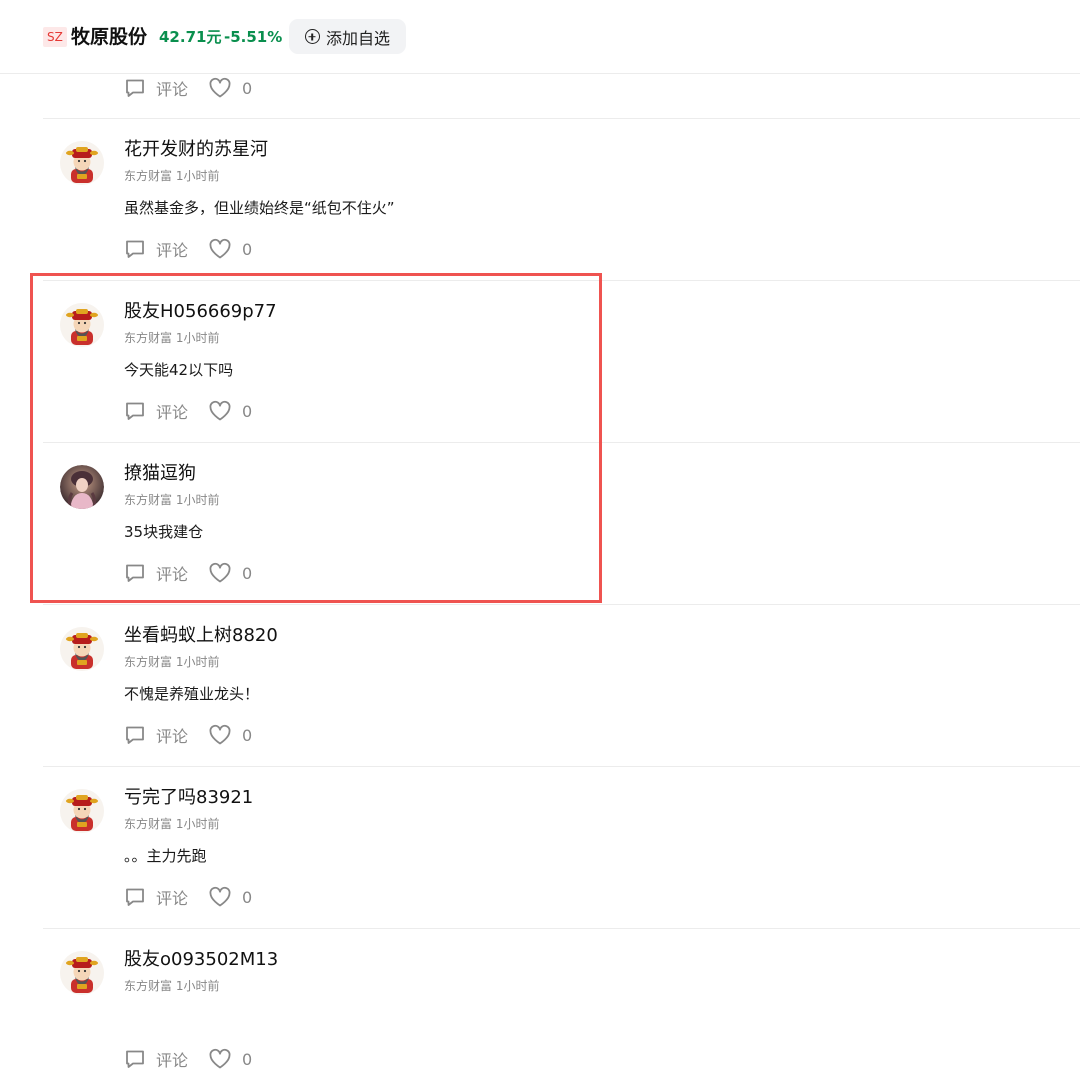 The image size is (1080, 1091). I want to click on stock-name: 牧原股份, so click(109, 37).